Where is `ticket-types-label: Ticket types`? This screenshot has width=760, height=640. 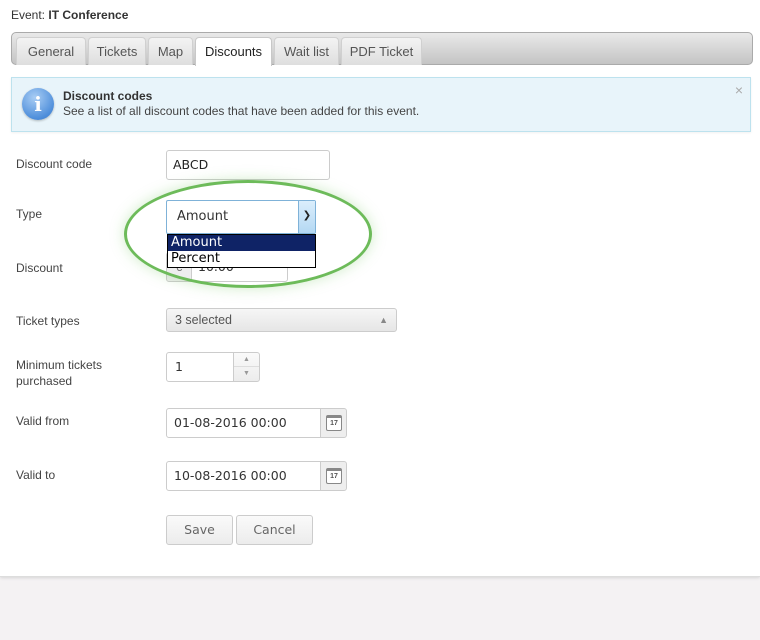
ticket-types-label: Ticket types is located at coordinates (48, 321).